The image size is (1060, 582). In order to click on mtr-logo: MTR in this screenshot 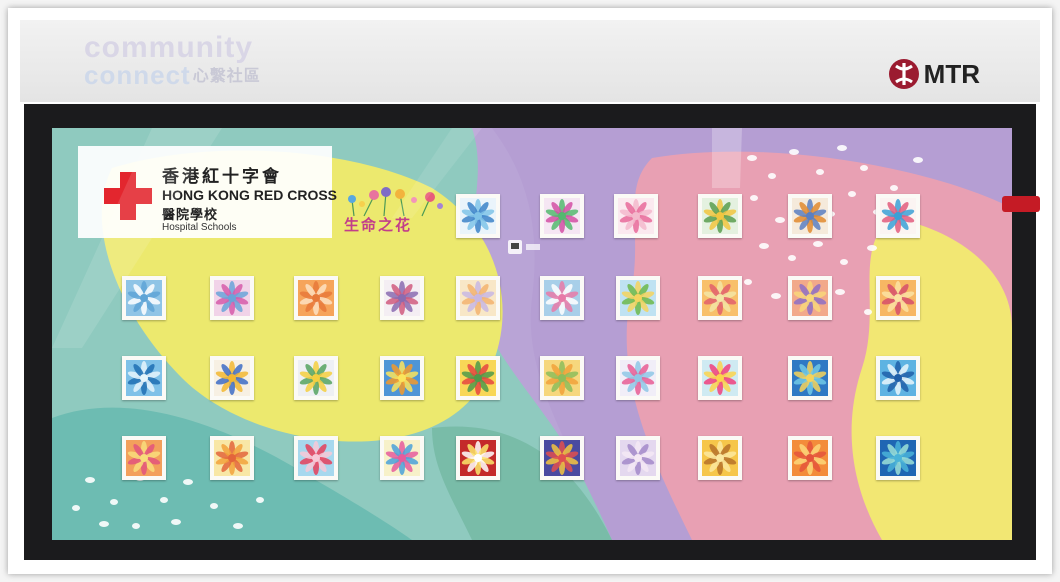, I will do `click(934, 74)`.